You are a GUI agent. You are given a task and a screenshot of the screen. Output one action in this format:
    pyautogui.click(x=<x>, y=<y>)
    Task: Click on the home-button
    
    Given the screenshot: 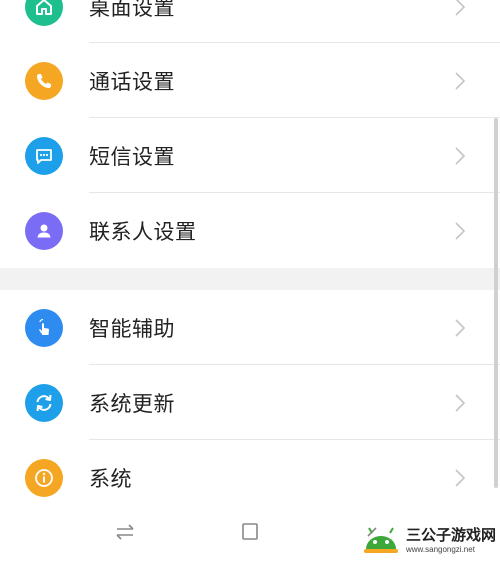 What is the action you would take?
    pyautogui.click(x=250, y=532)
    